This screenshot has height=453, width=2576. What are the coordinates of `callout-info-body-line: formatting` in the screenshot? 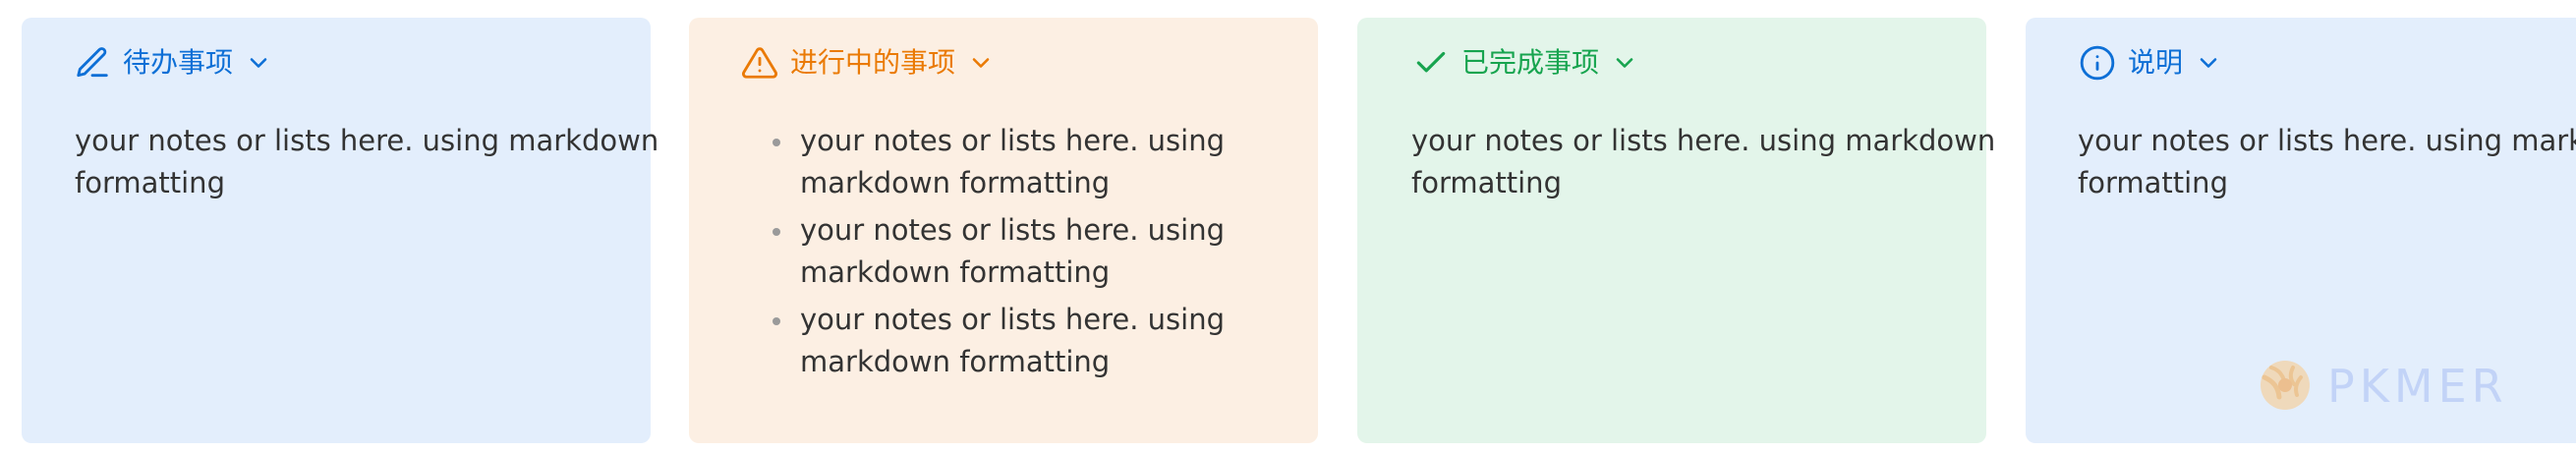 It's located at (2153, 182).